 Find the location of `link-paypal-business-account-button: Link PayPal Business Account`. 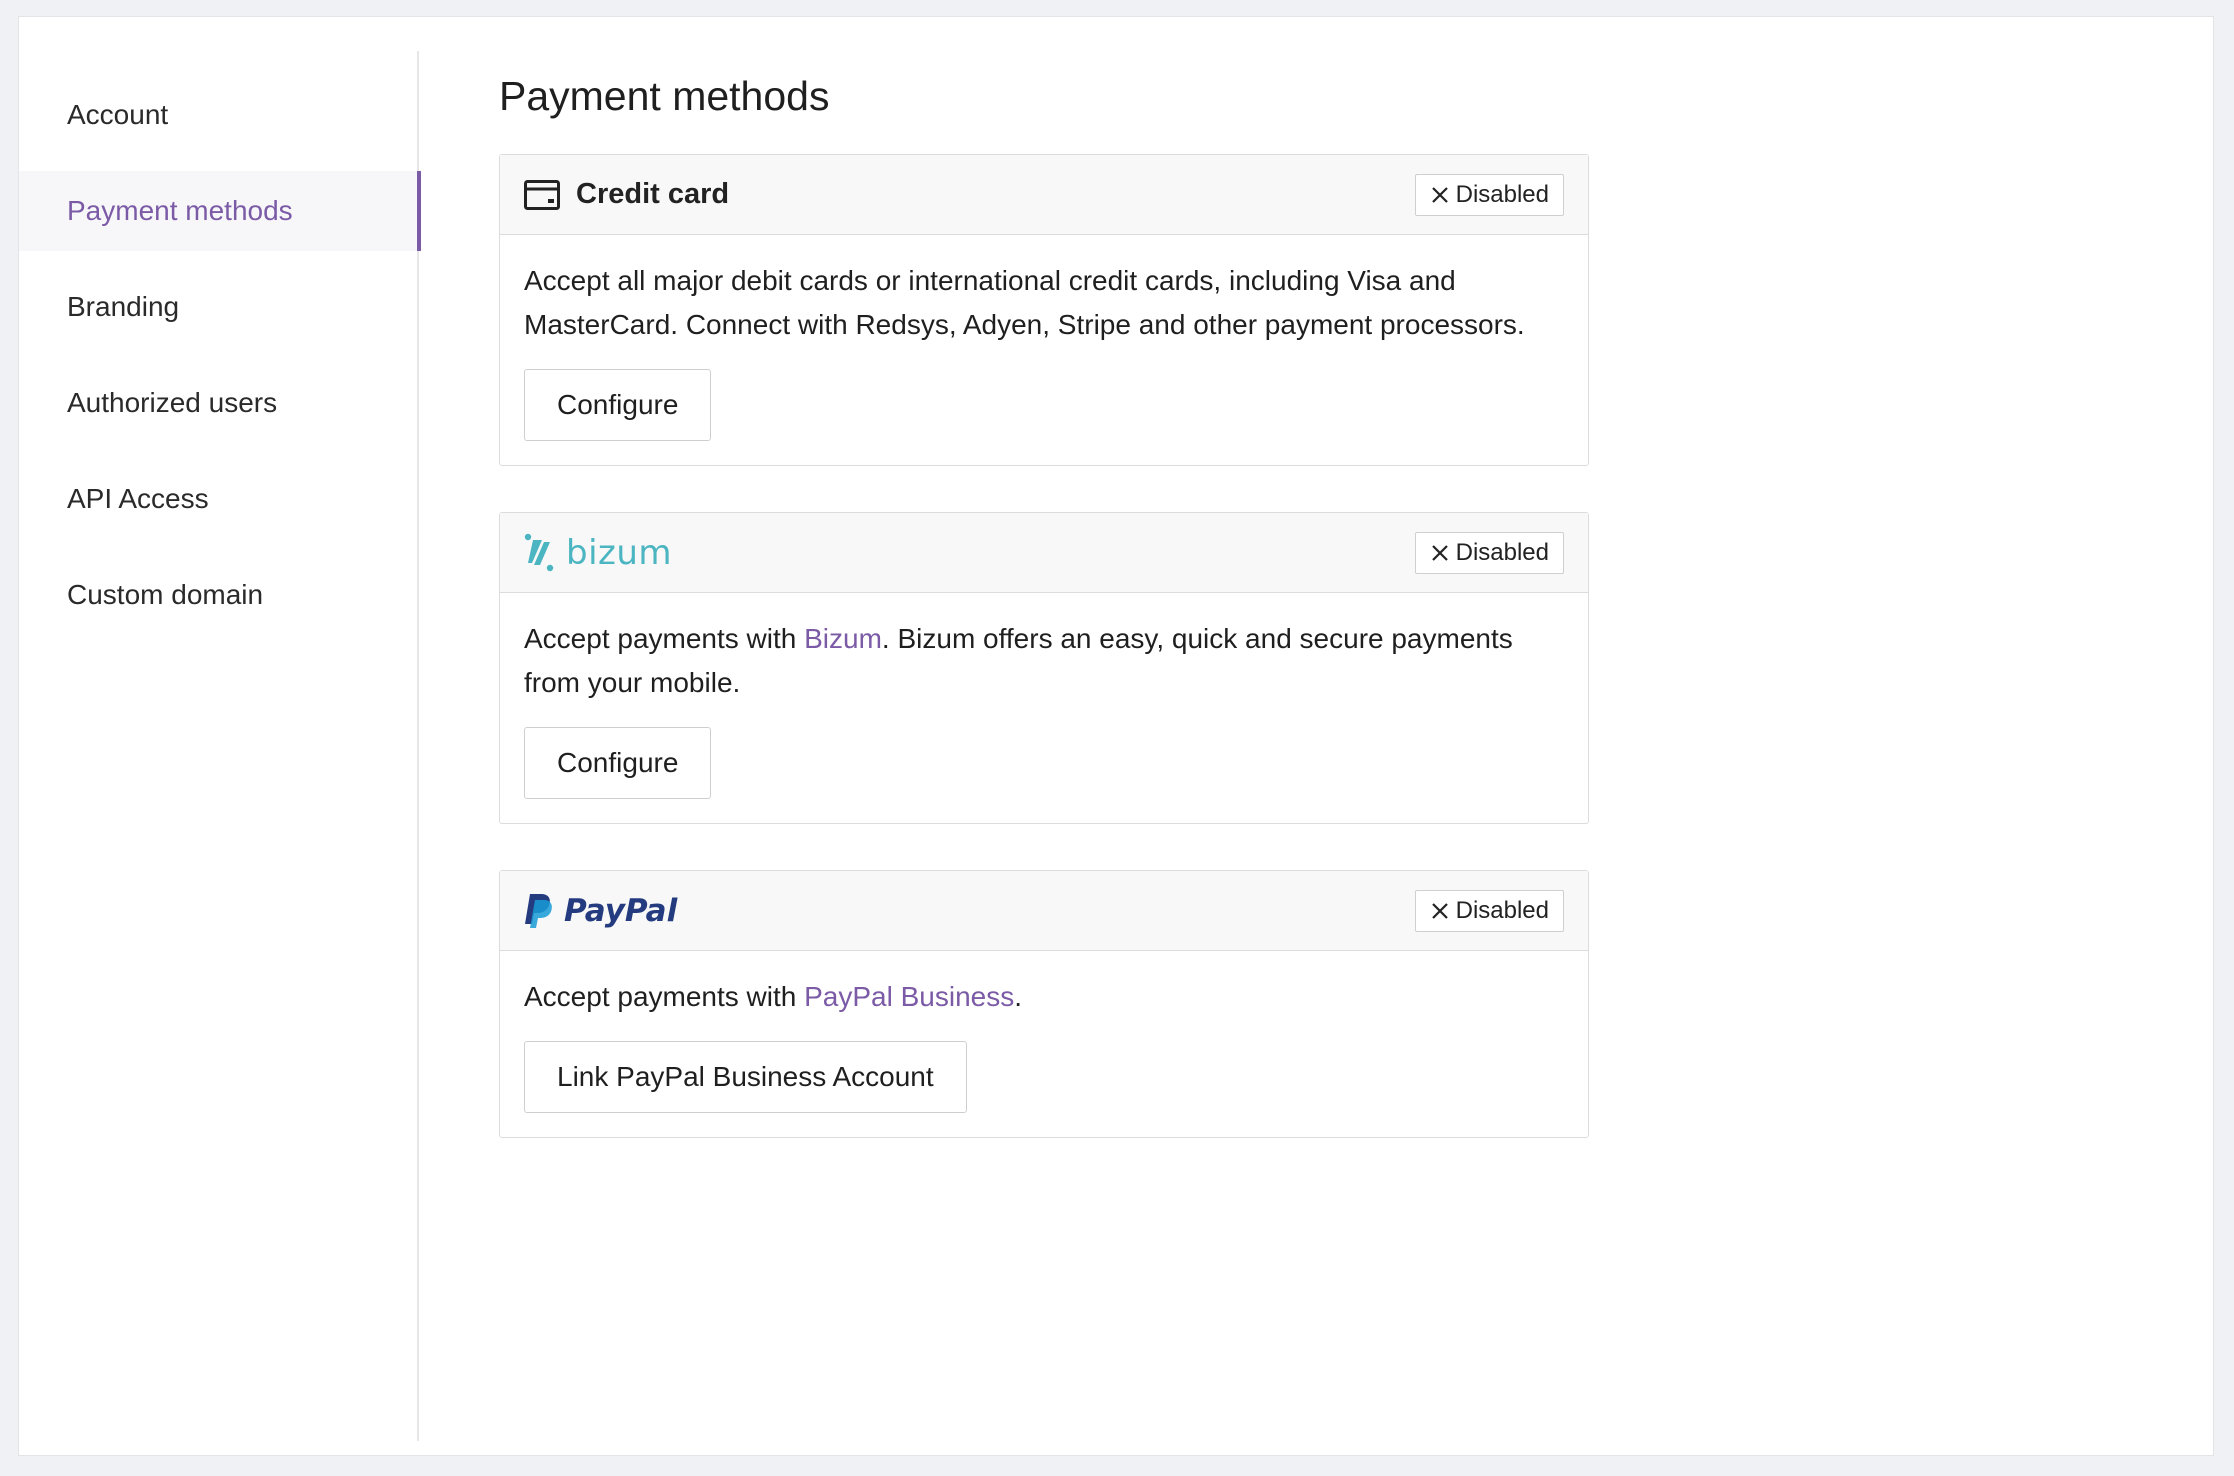

link-paypal-business-account-button: Link PayPal Business Account is located at coordinates (745, 1077).